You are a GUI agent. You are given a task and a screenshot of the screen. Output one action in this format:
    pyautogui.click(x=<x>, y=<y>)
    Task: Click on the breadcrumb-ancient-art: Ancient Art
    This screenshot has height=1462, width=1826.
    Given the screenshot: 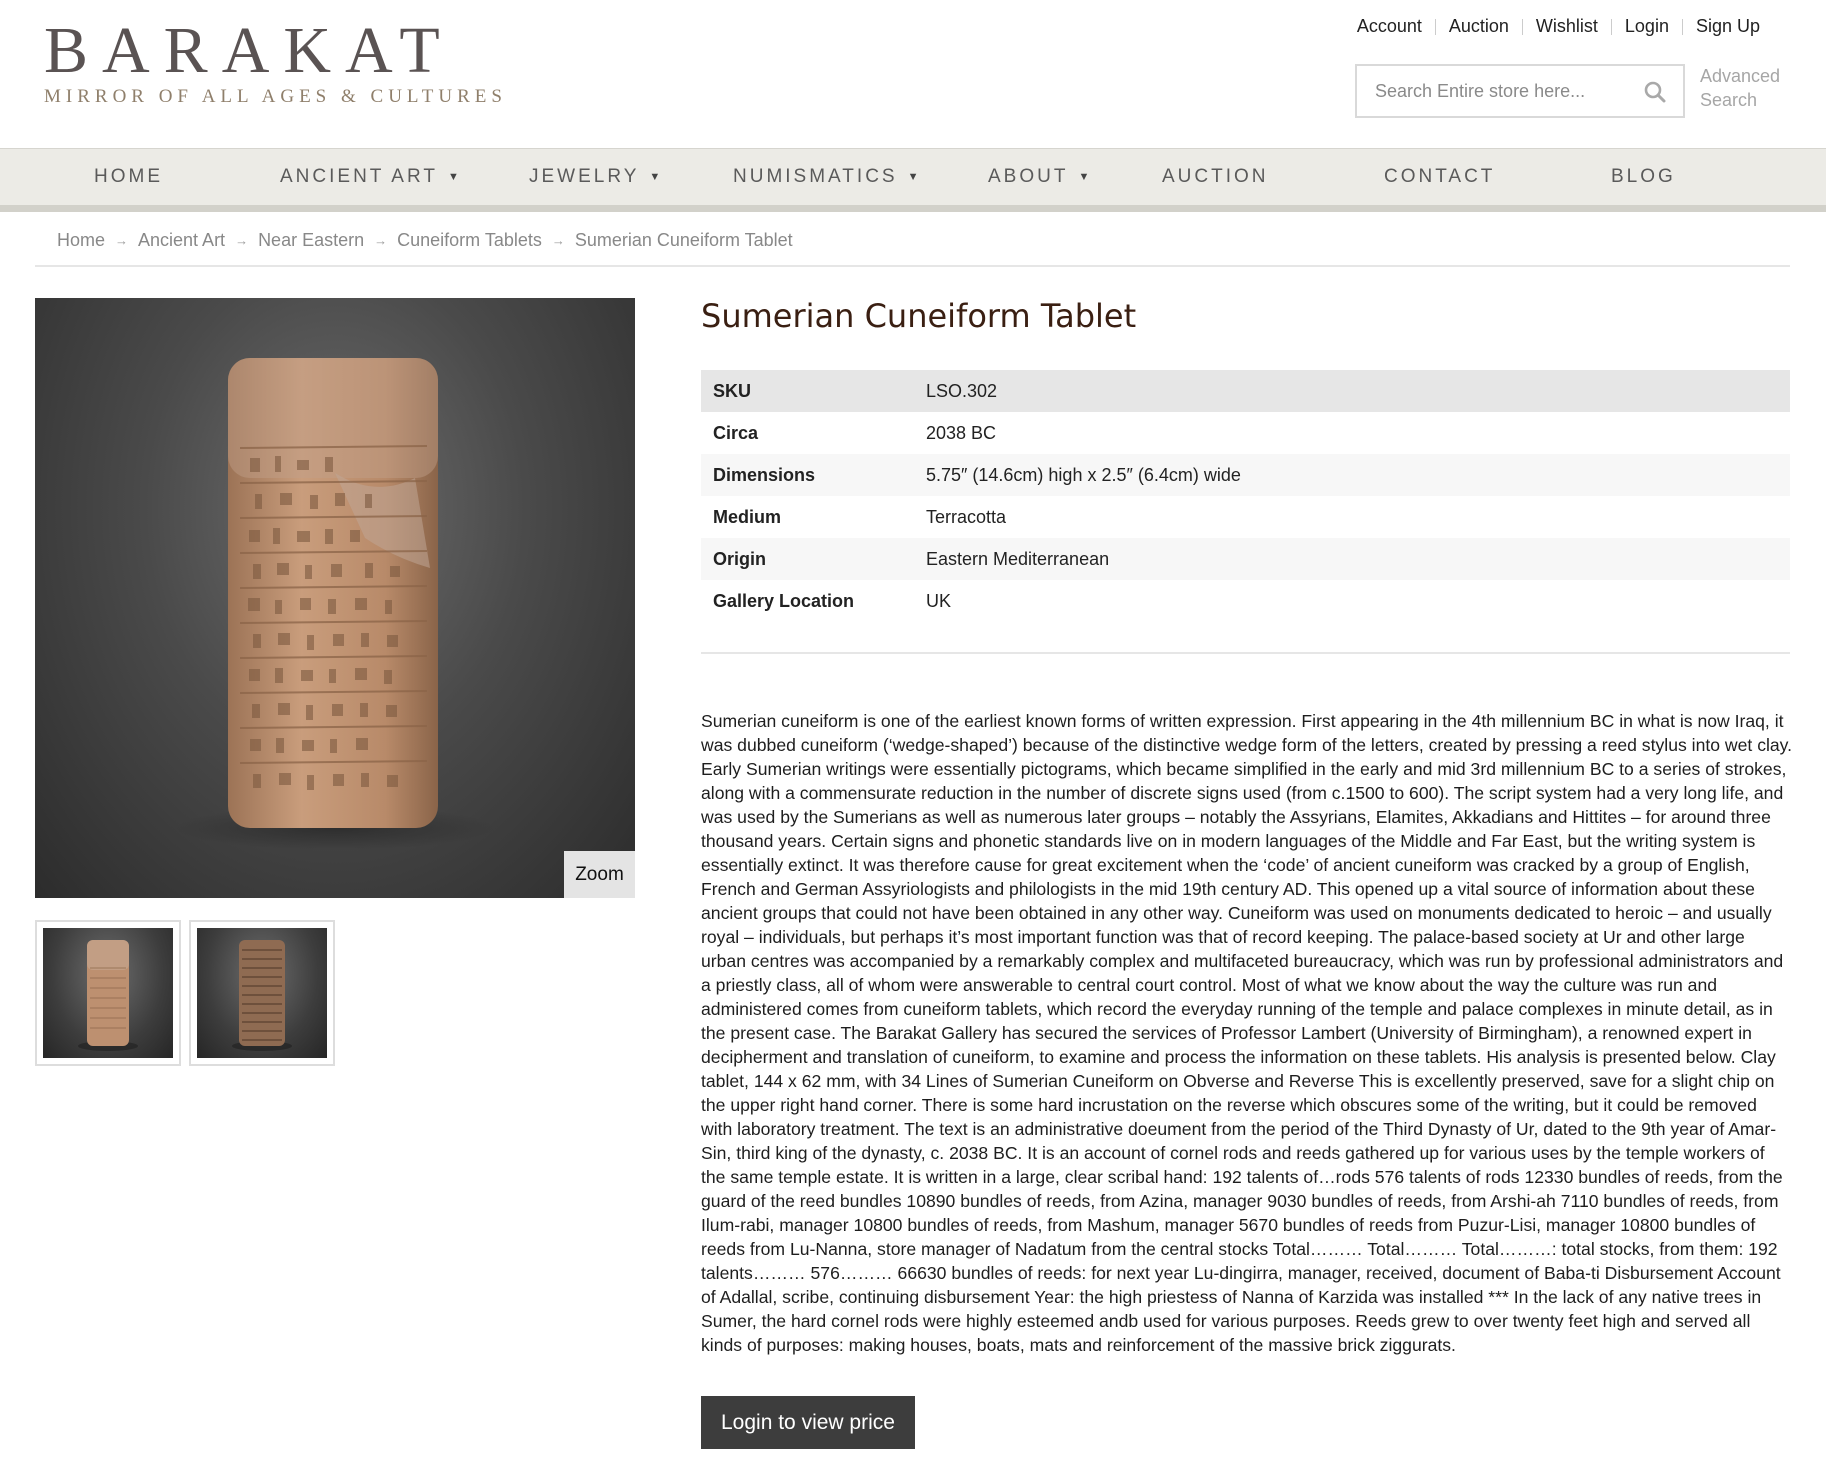 What is the action you would take?
    pyautogui.click(x=181, y=240)
    